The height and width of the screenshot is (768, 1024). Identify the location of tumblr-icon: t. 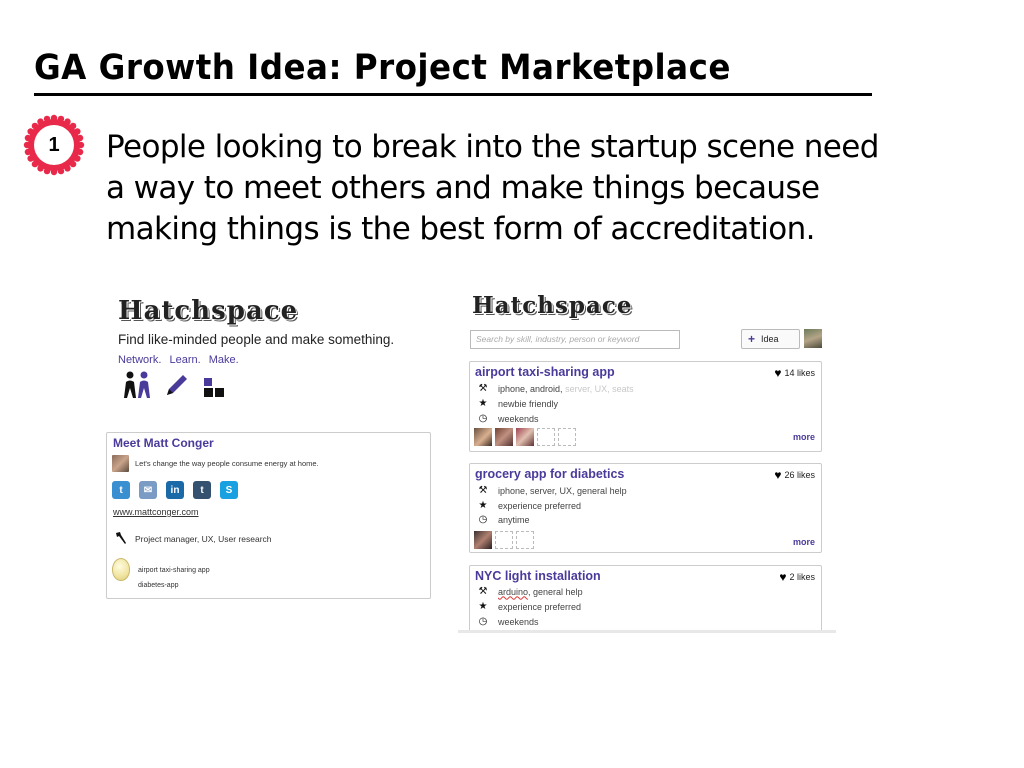
(202, 490).